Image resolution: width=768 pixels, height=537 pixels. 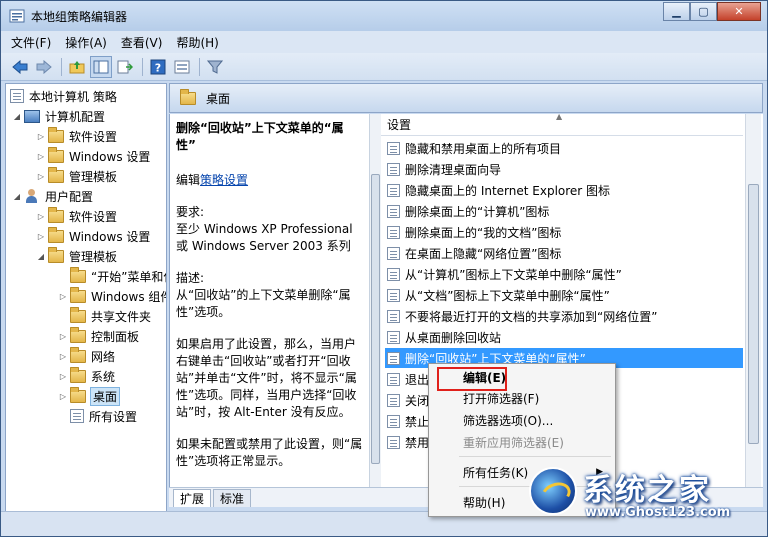 I want to click on menu-help: 帮助(H), so click(x=197, y=42).